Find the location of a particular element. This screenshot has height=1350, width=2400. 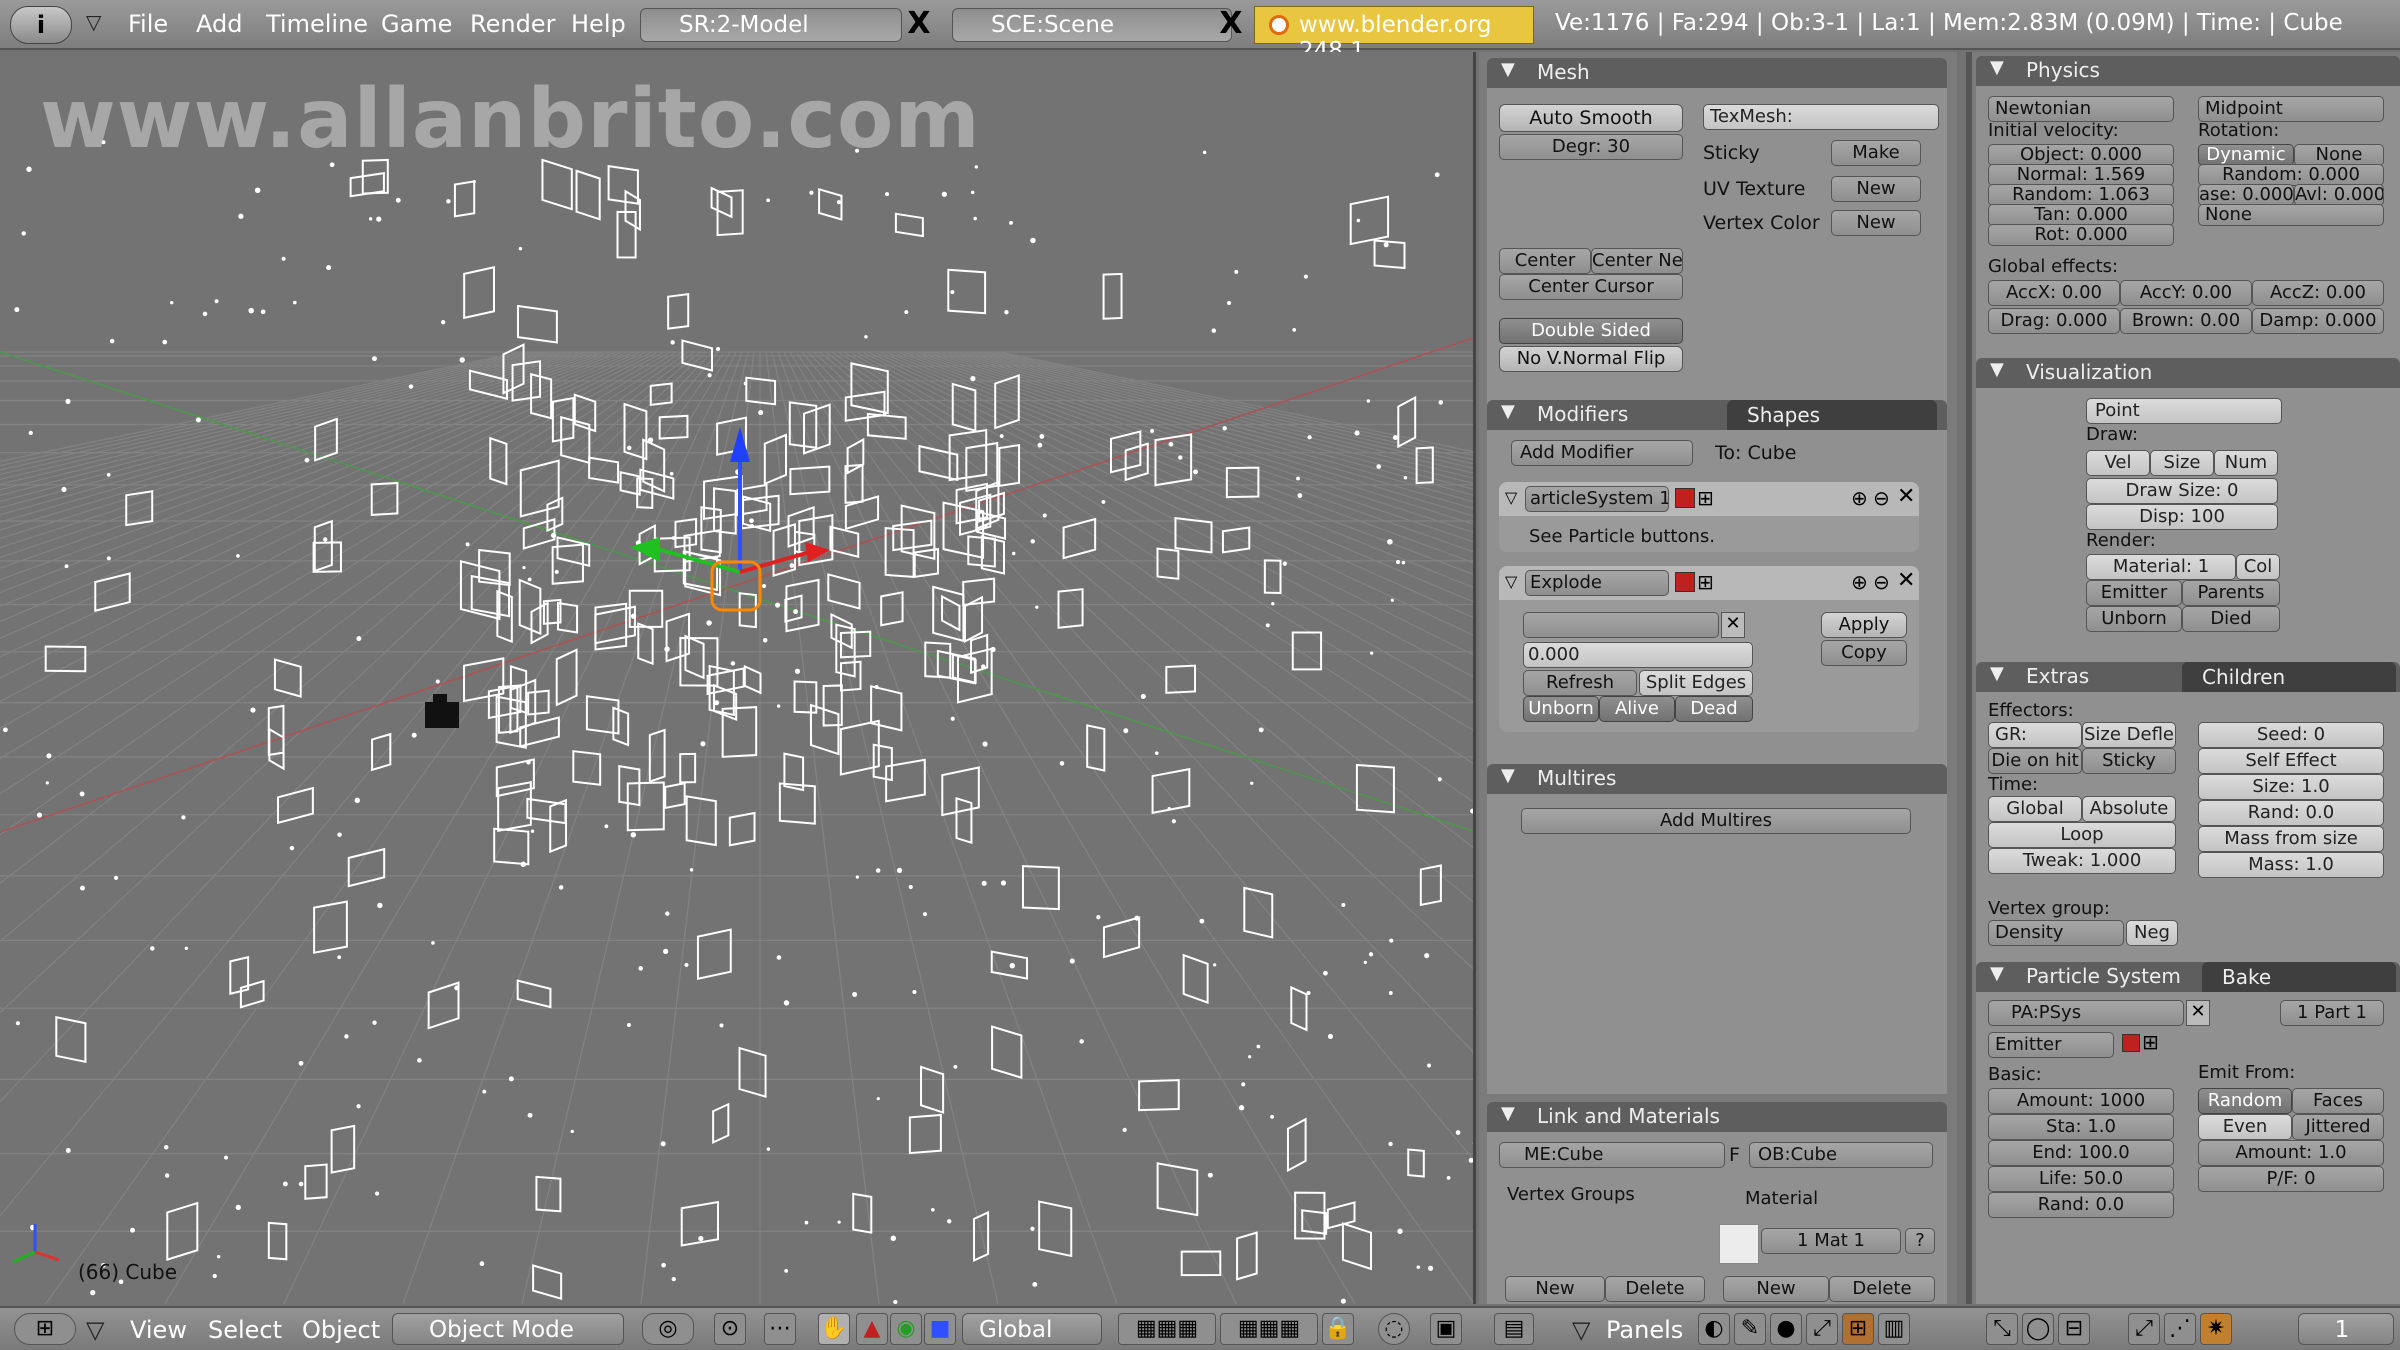

damp-field: Damp: 0.000 is located at coordinates (2318, 321).